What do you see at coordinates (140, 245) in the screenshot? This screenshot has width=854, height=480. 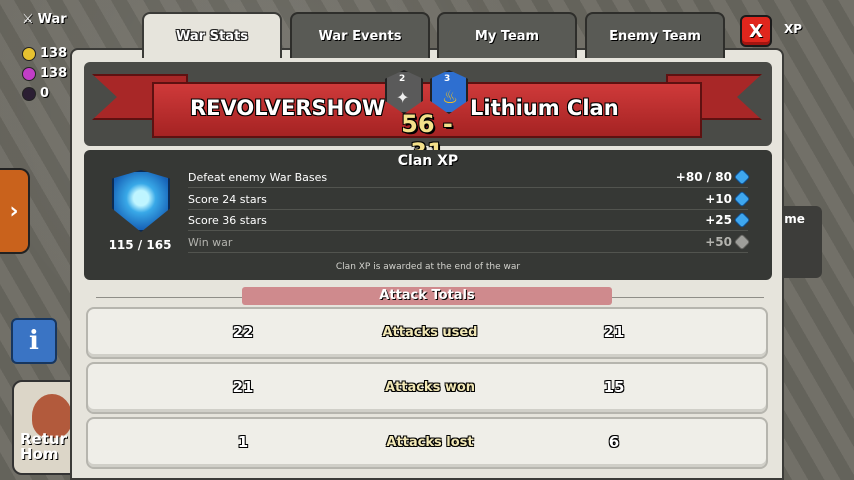 I see `clan-xp-progress: 115 / 165` at bounding box center [140, 245].